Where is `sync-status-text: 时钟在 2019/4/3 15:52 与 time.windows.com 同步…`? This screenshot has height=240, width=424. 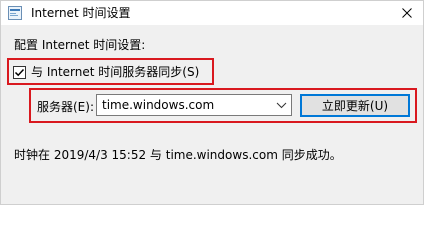
sync-status-text: 时钟在 2019/4/3 15:52 与 time.windows.com 同步… is located at coordinates (178, 155).